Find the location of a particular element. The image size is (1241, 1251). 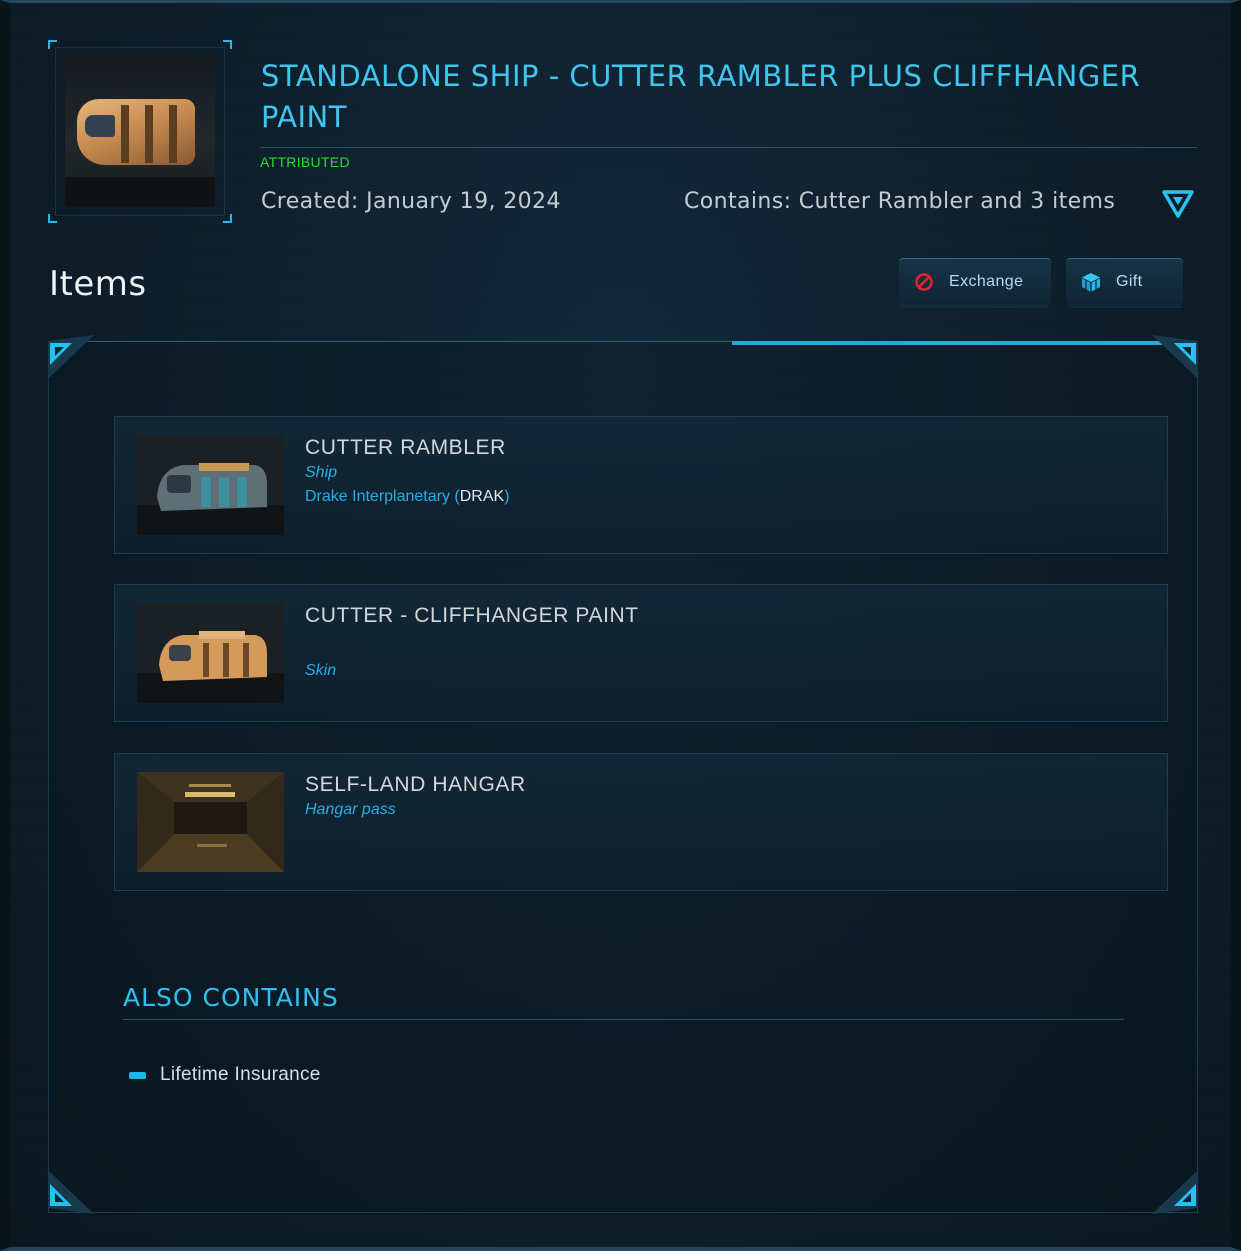

expand-toggle-button is located at coordinates (1178, 204).